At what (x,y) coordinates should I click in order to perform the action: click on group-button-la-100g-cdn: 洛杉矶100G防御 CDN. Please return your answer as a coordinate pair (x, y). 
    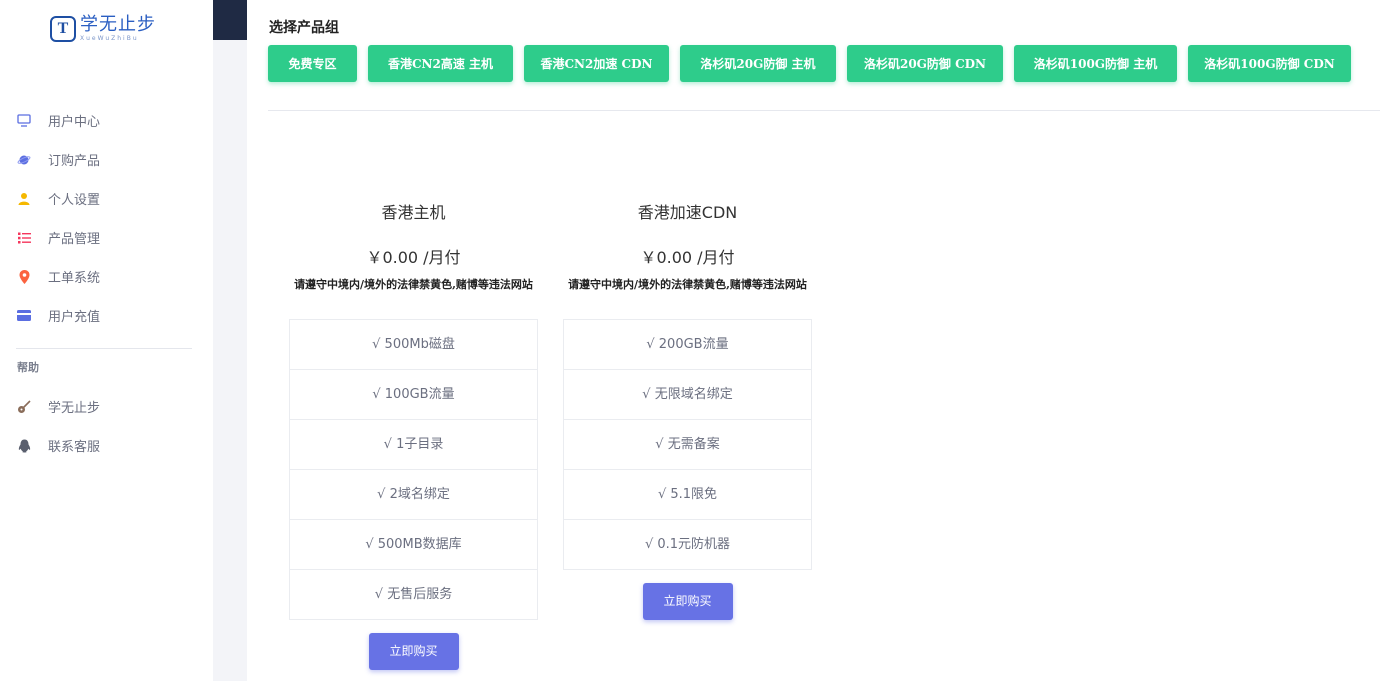
    Looking at the image, I should click on (1269, 63).